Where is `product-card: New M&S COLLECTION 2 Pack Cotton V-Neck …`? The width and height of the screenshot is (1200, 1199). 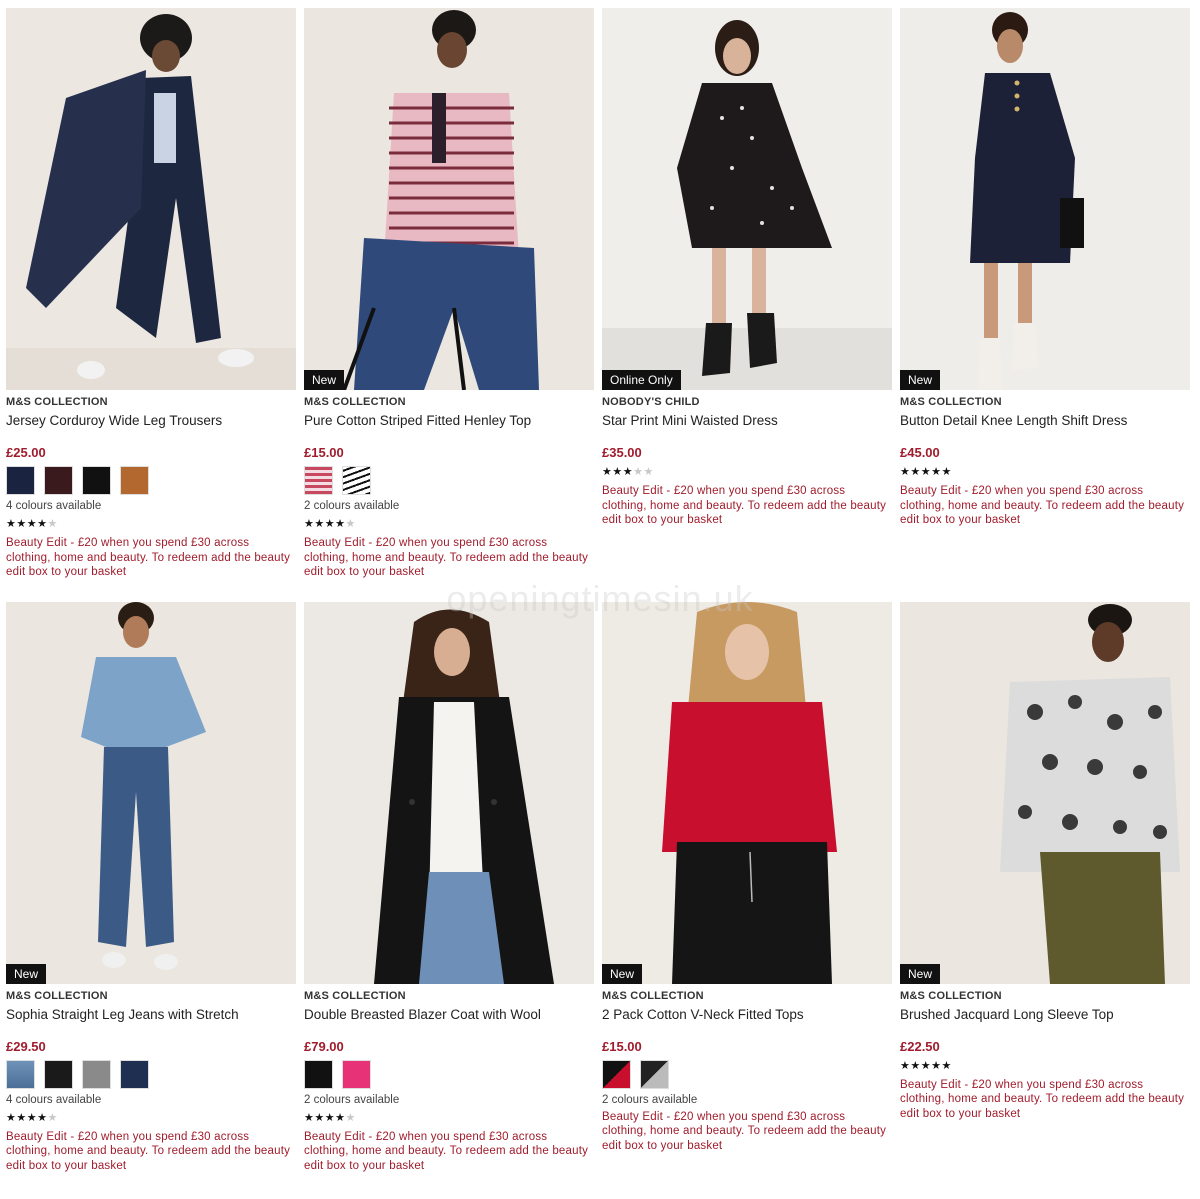
product-card: New M&S COLLECTION 2 Pack Cotton V-Neck … is located at coordinates (747, 887).